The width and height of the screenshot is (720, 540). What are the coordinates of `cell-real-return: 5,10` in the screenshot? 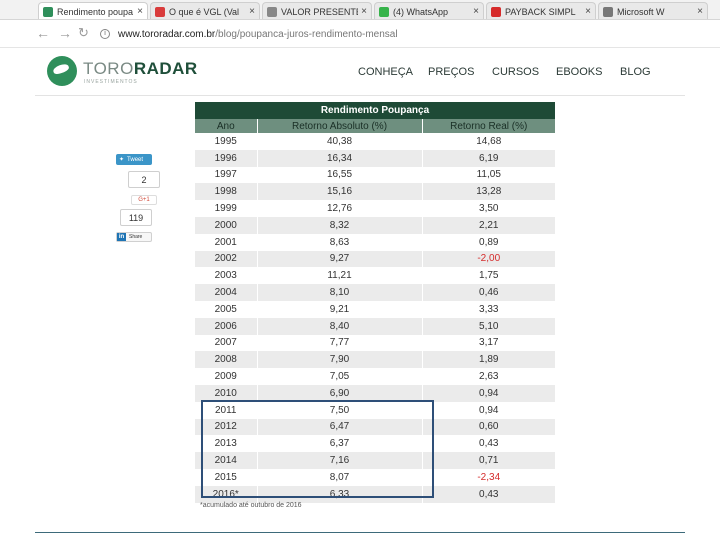 It's located at (488, 326).